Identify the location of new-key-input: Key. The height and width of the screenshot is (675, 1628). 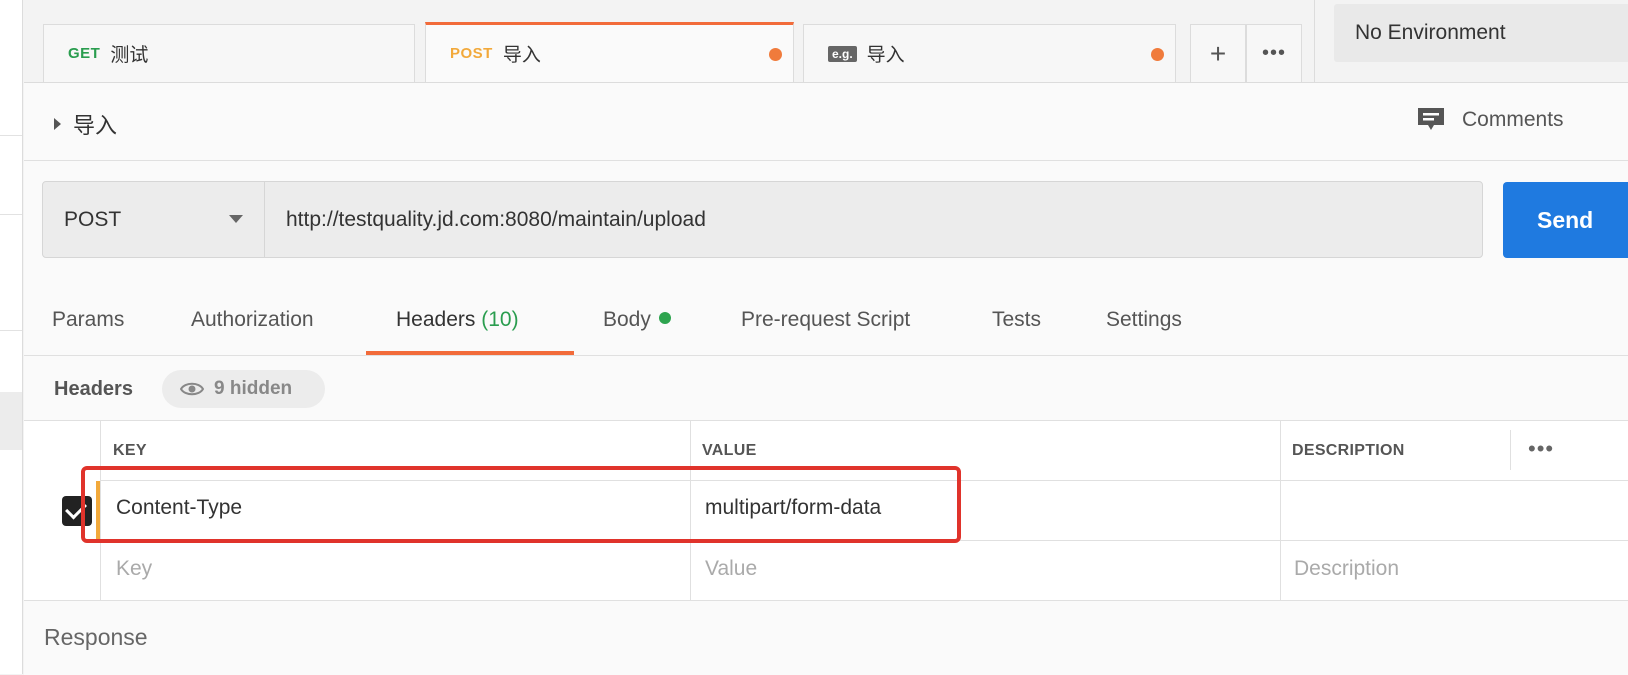
(134, 569).